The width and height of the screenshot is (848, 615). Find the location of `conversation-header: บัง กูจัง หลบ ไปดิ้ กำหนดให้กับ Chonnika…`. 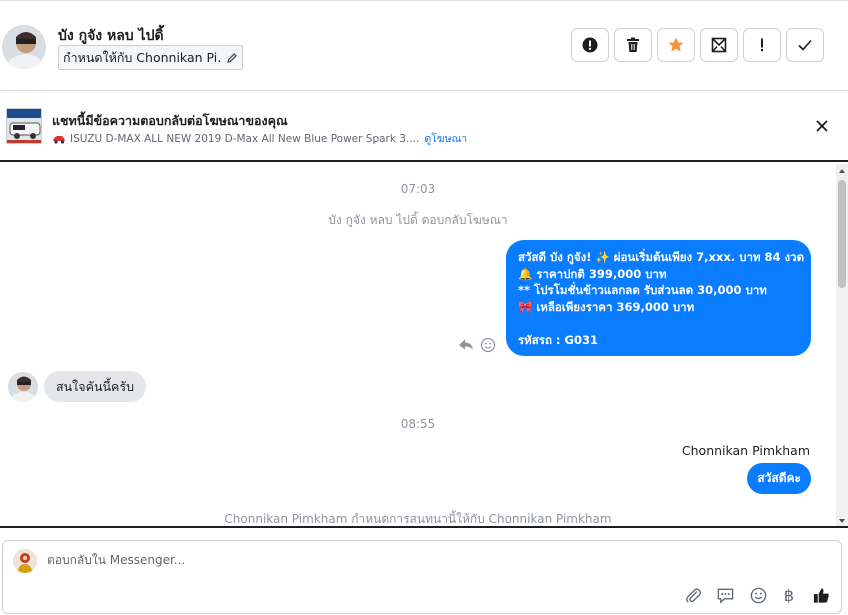

conversation-header: บัง กูจัง หลบ ไปดิ้ กำหนดให้กับ Chonnika… is located at coordinates (424, 46).